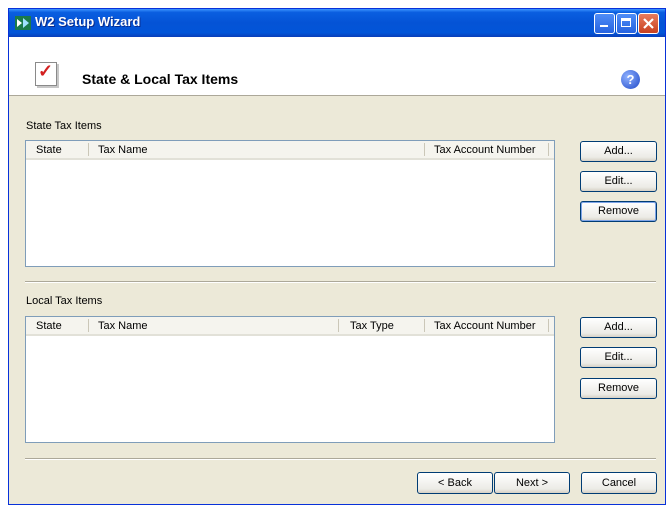 This screenshot has width=669, height=508. What do you see at coordinates (337, 23) in the screenshot?
I see `title-bar: W2 Setup Wizard` at bounding box center [337, 23].